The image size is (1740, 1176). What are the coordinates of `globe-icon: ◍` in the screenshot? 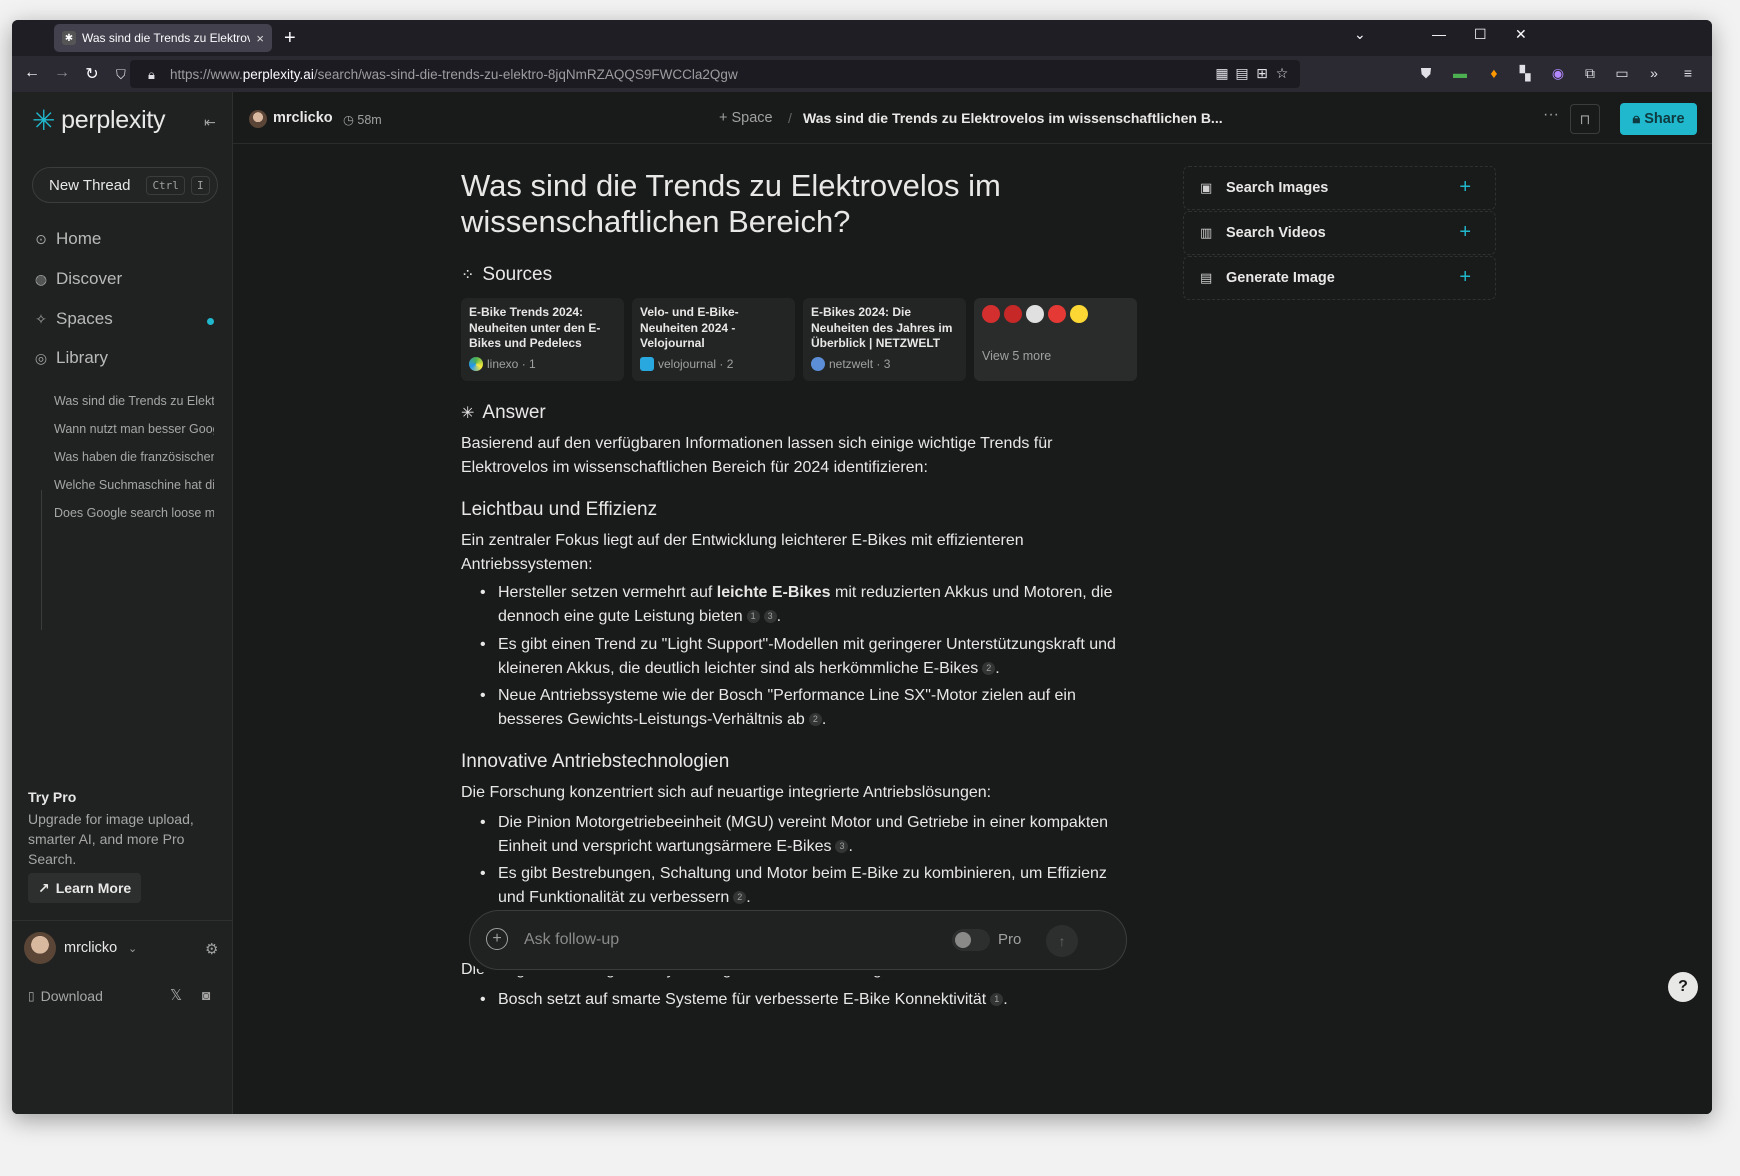 It's located at (41, 278).